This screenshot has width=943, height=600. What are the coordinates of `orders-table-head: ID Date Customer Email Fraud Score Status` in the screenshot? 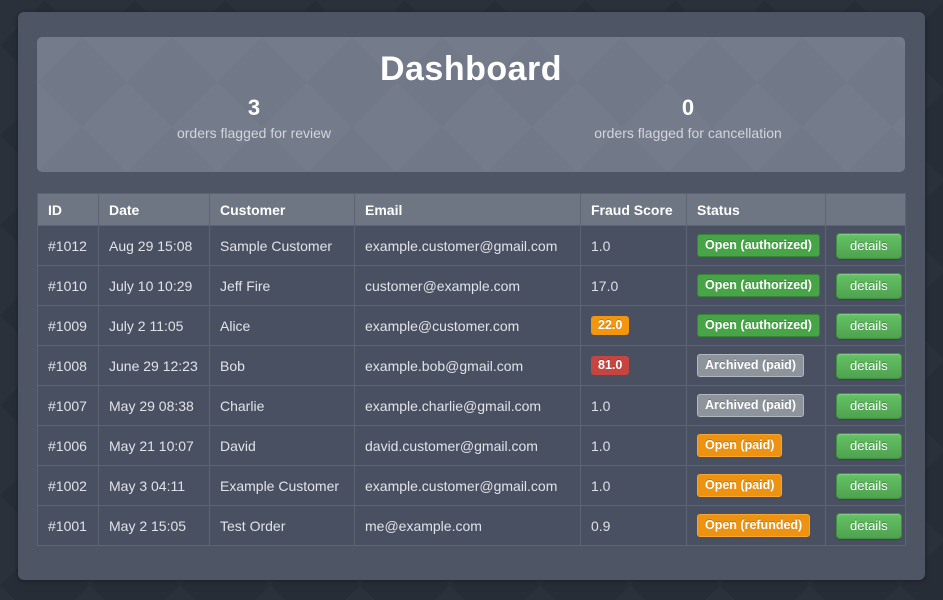 It's located at (471, 209).